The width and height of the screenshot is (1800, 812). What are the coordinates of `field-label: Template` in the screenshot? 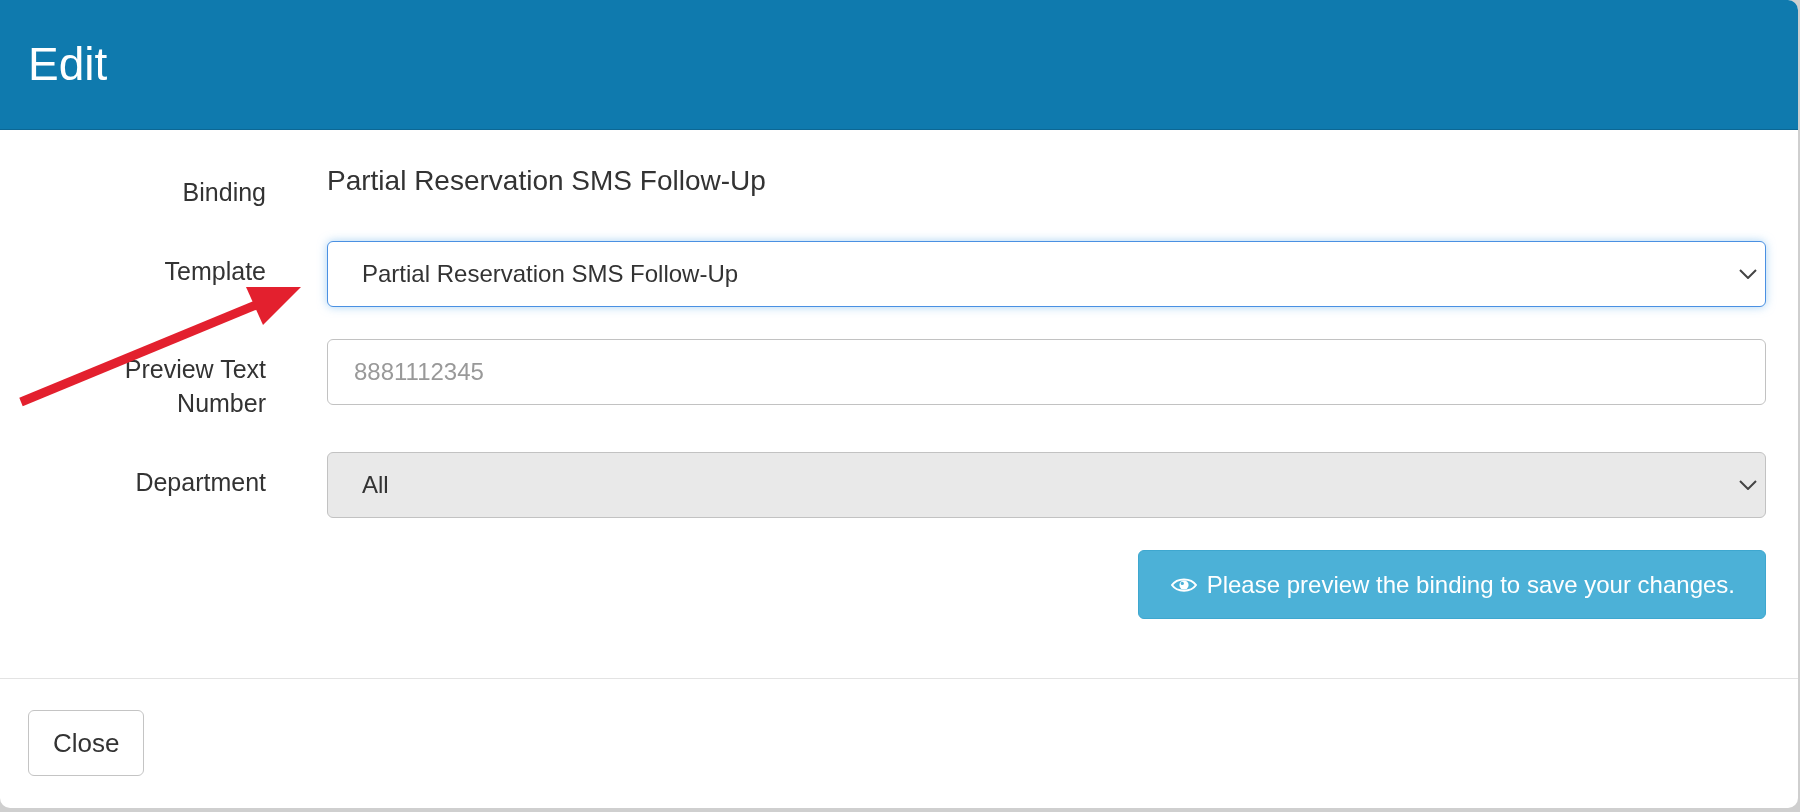 It's located at (215, 271).